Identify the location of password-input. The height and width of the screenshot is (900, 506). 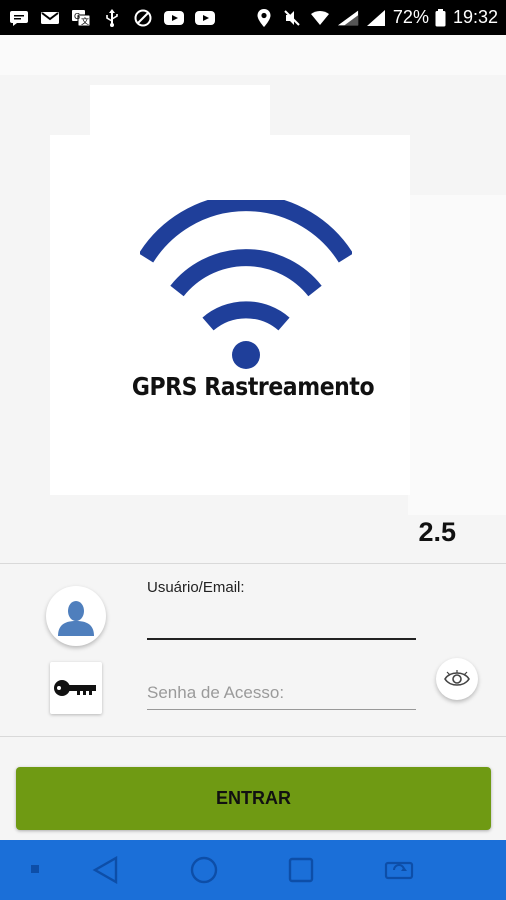
(281, 693).